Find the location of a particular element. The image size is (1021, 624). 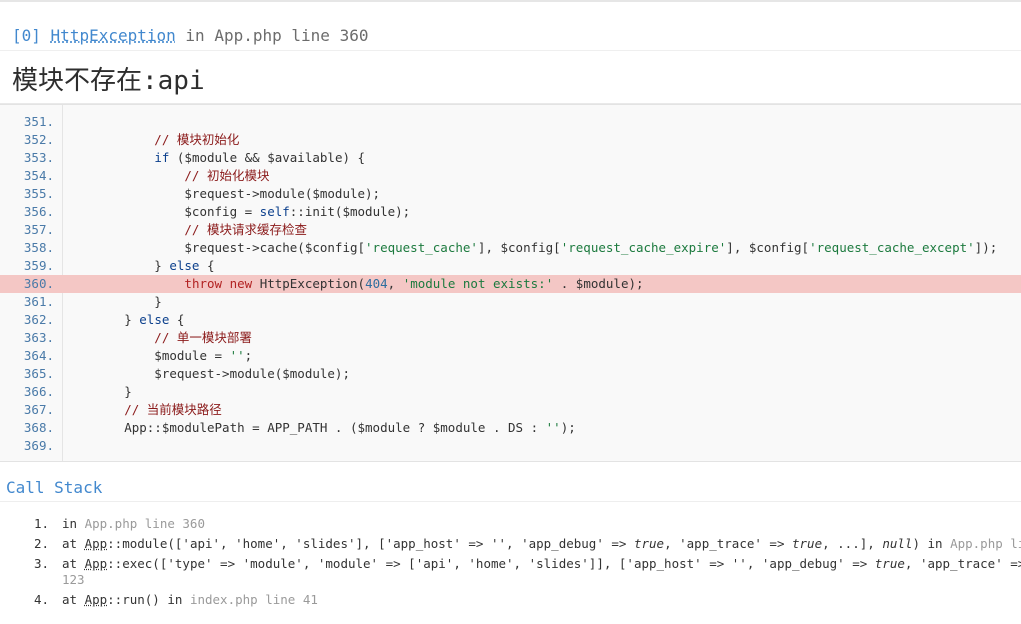

call-stack-text: at App::run() in index.php line 41 is located at coordinates (190, 599).